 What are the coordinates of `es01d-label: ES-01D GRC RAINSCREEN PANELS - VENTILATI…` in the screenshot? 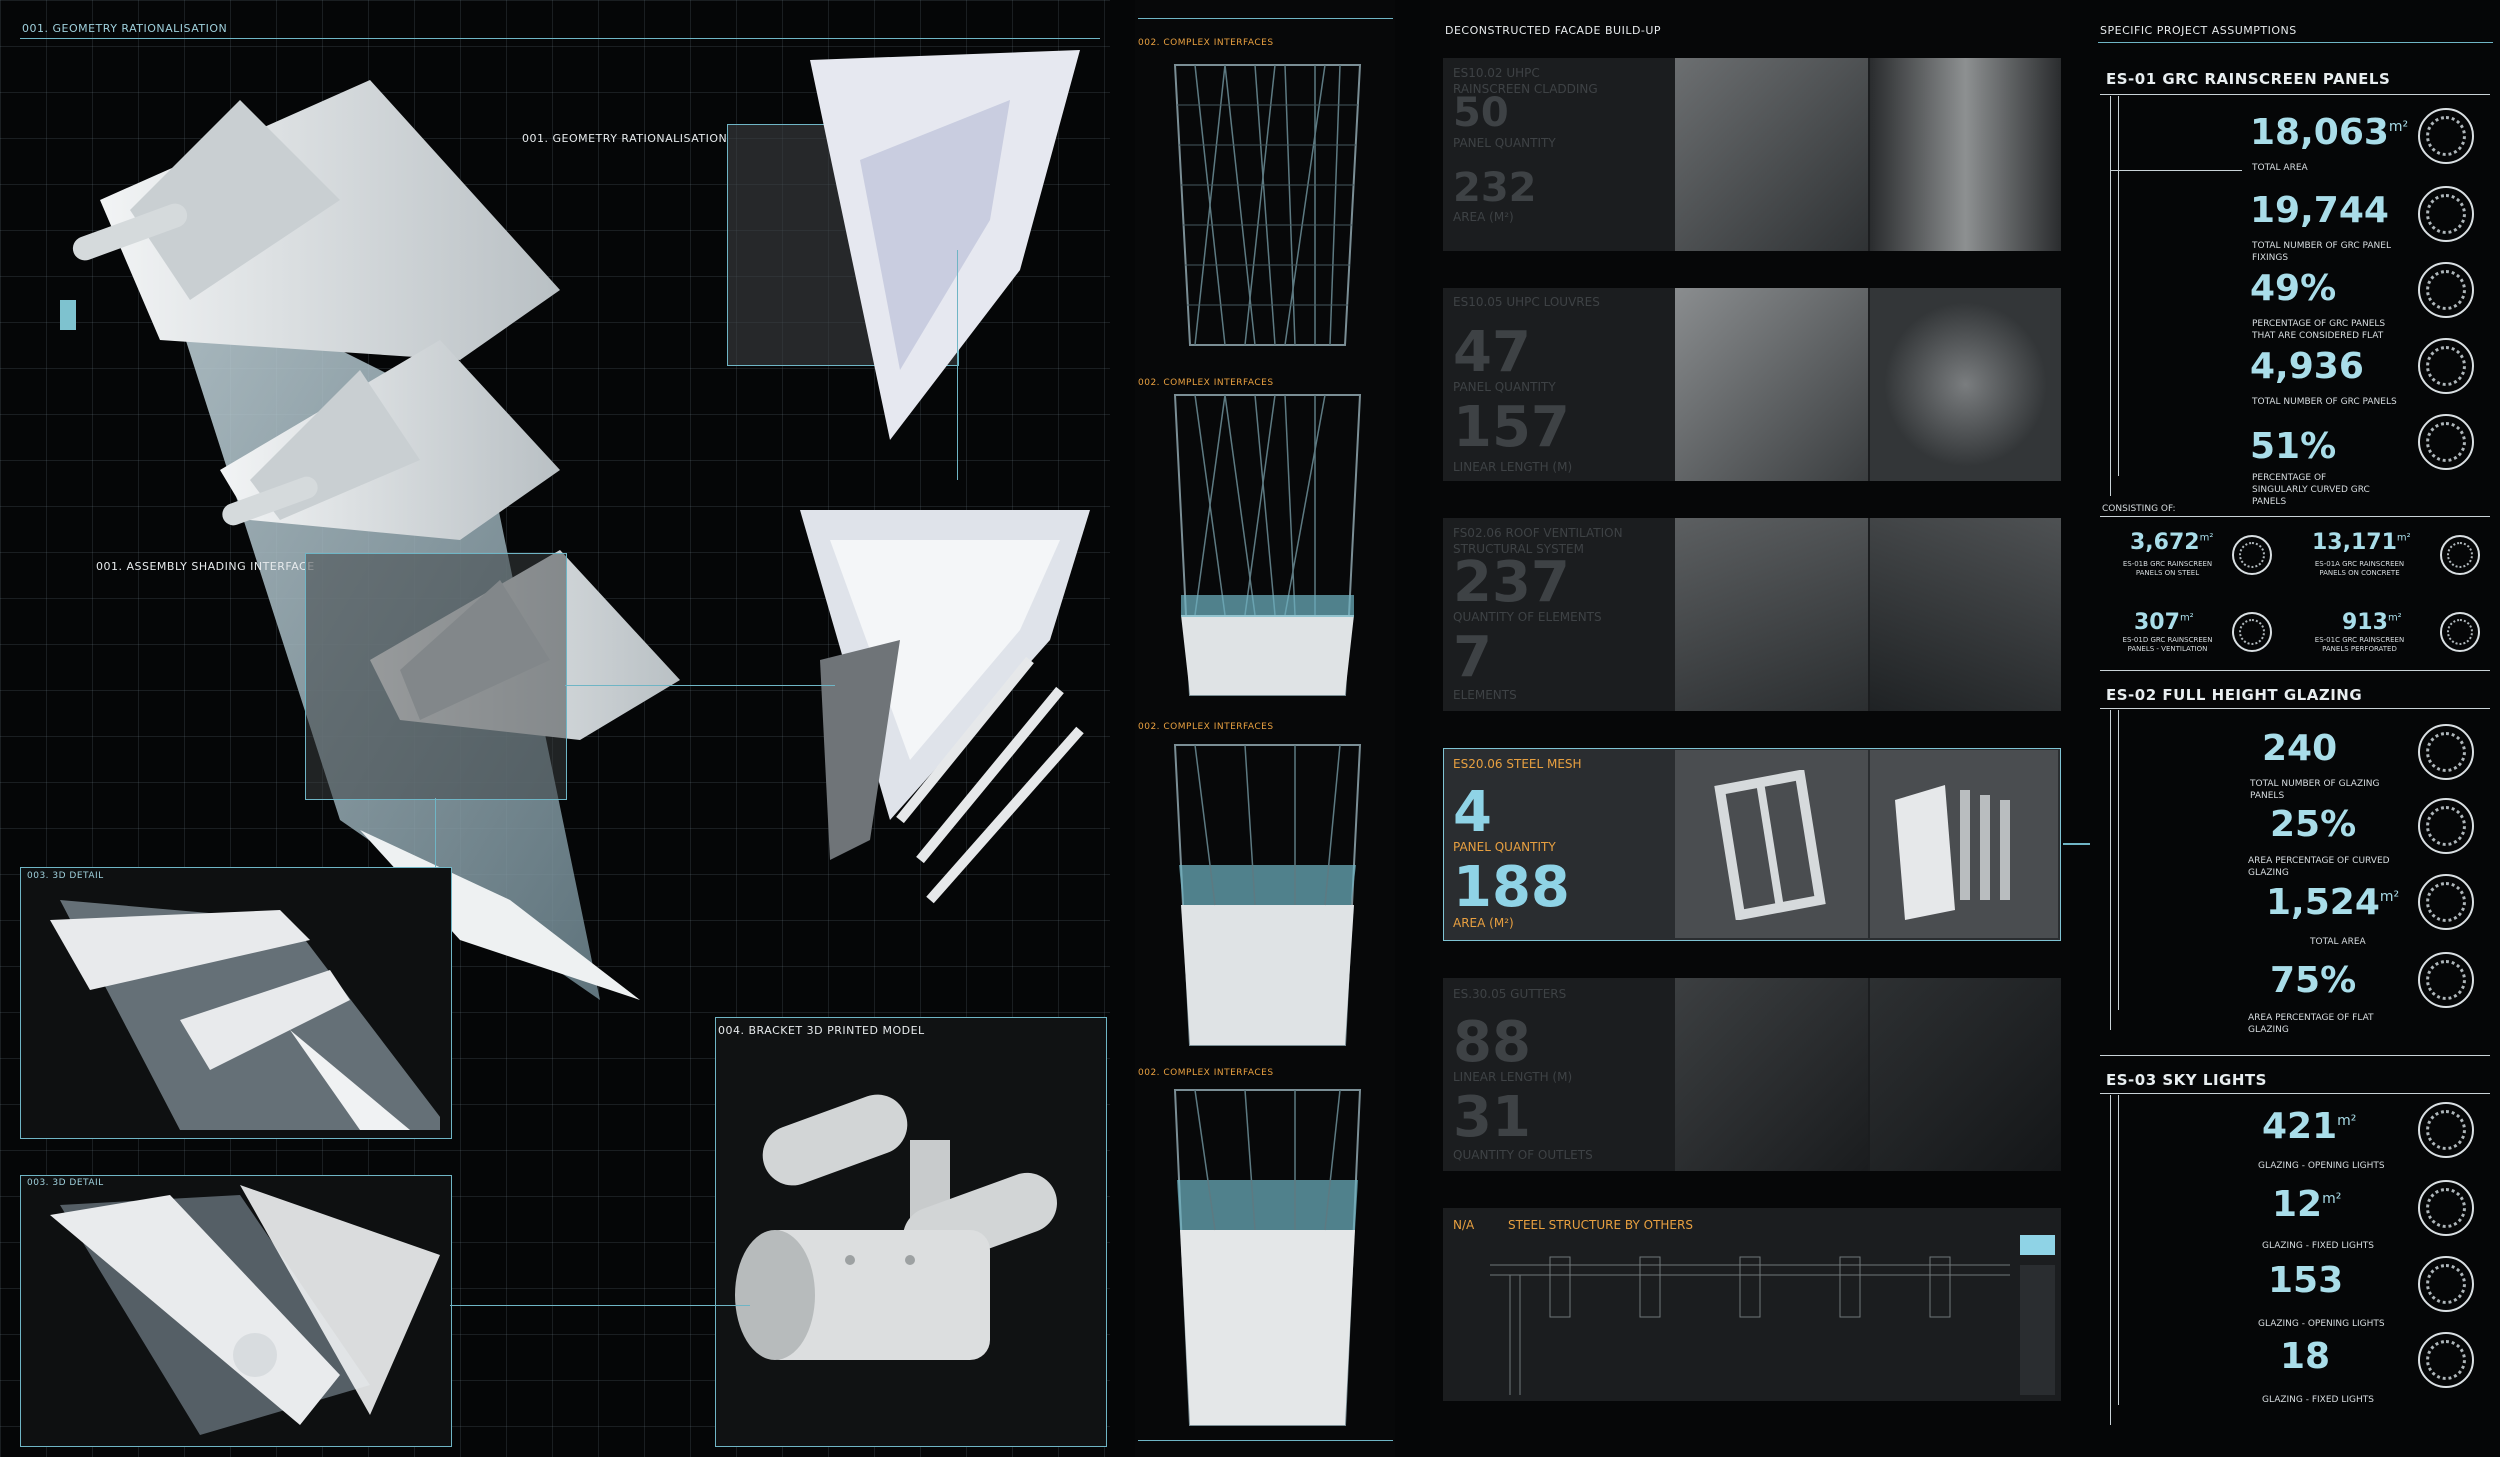 It's located at (2167, 644).